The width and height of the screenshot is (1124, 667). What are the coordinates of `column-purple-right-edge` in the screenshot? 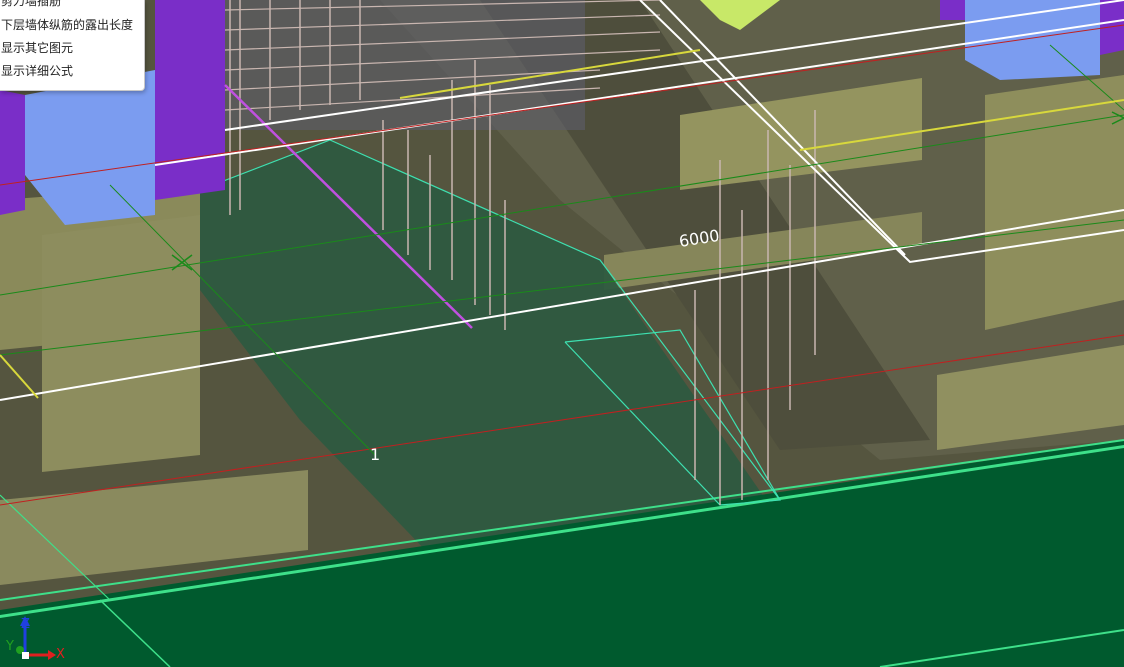 It's located at (952, 10).